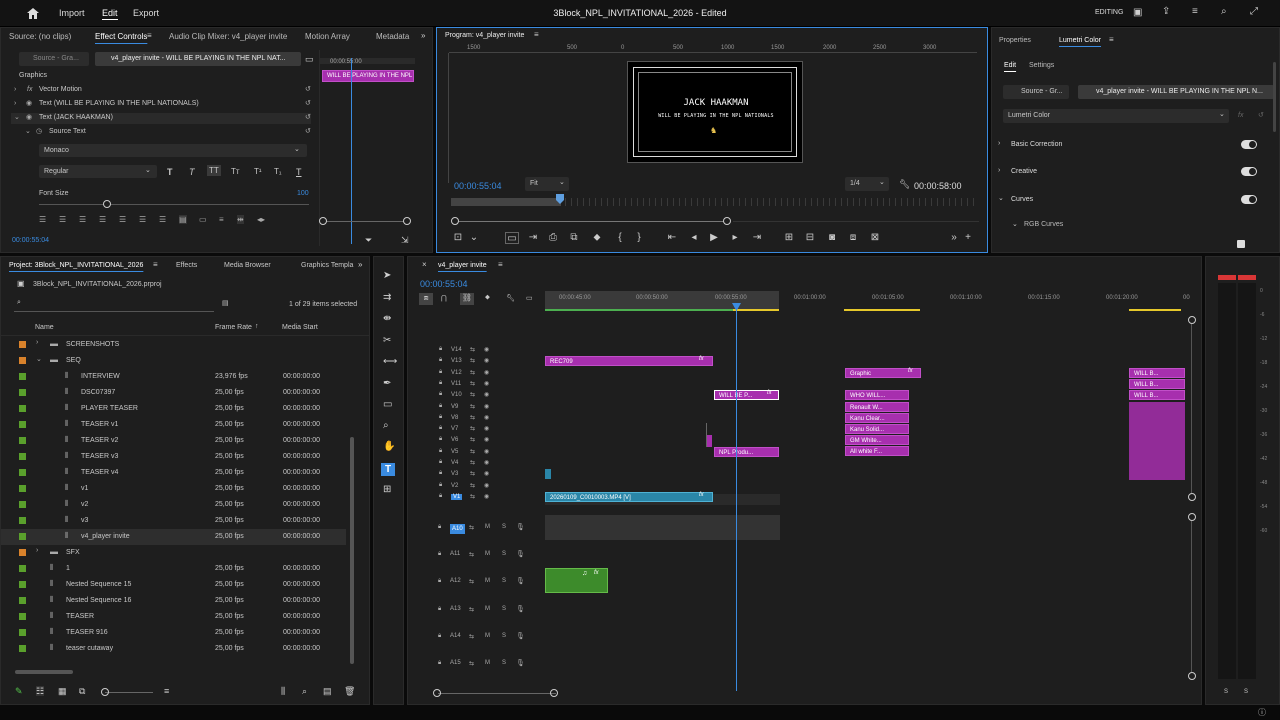 The image size is (1280, 720). Describe the element at coordinates (304, 691) in the screenshot. I see `find-icon: ⌕` at that location.